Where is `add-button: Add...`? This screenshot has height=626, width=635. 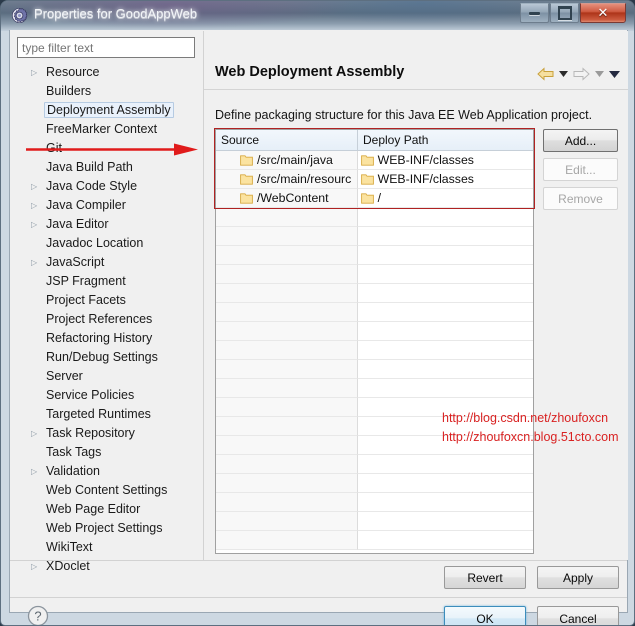 add-button: Add... is located at coordinates (580, 140).